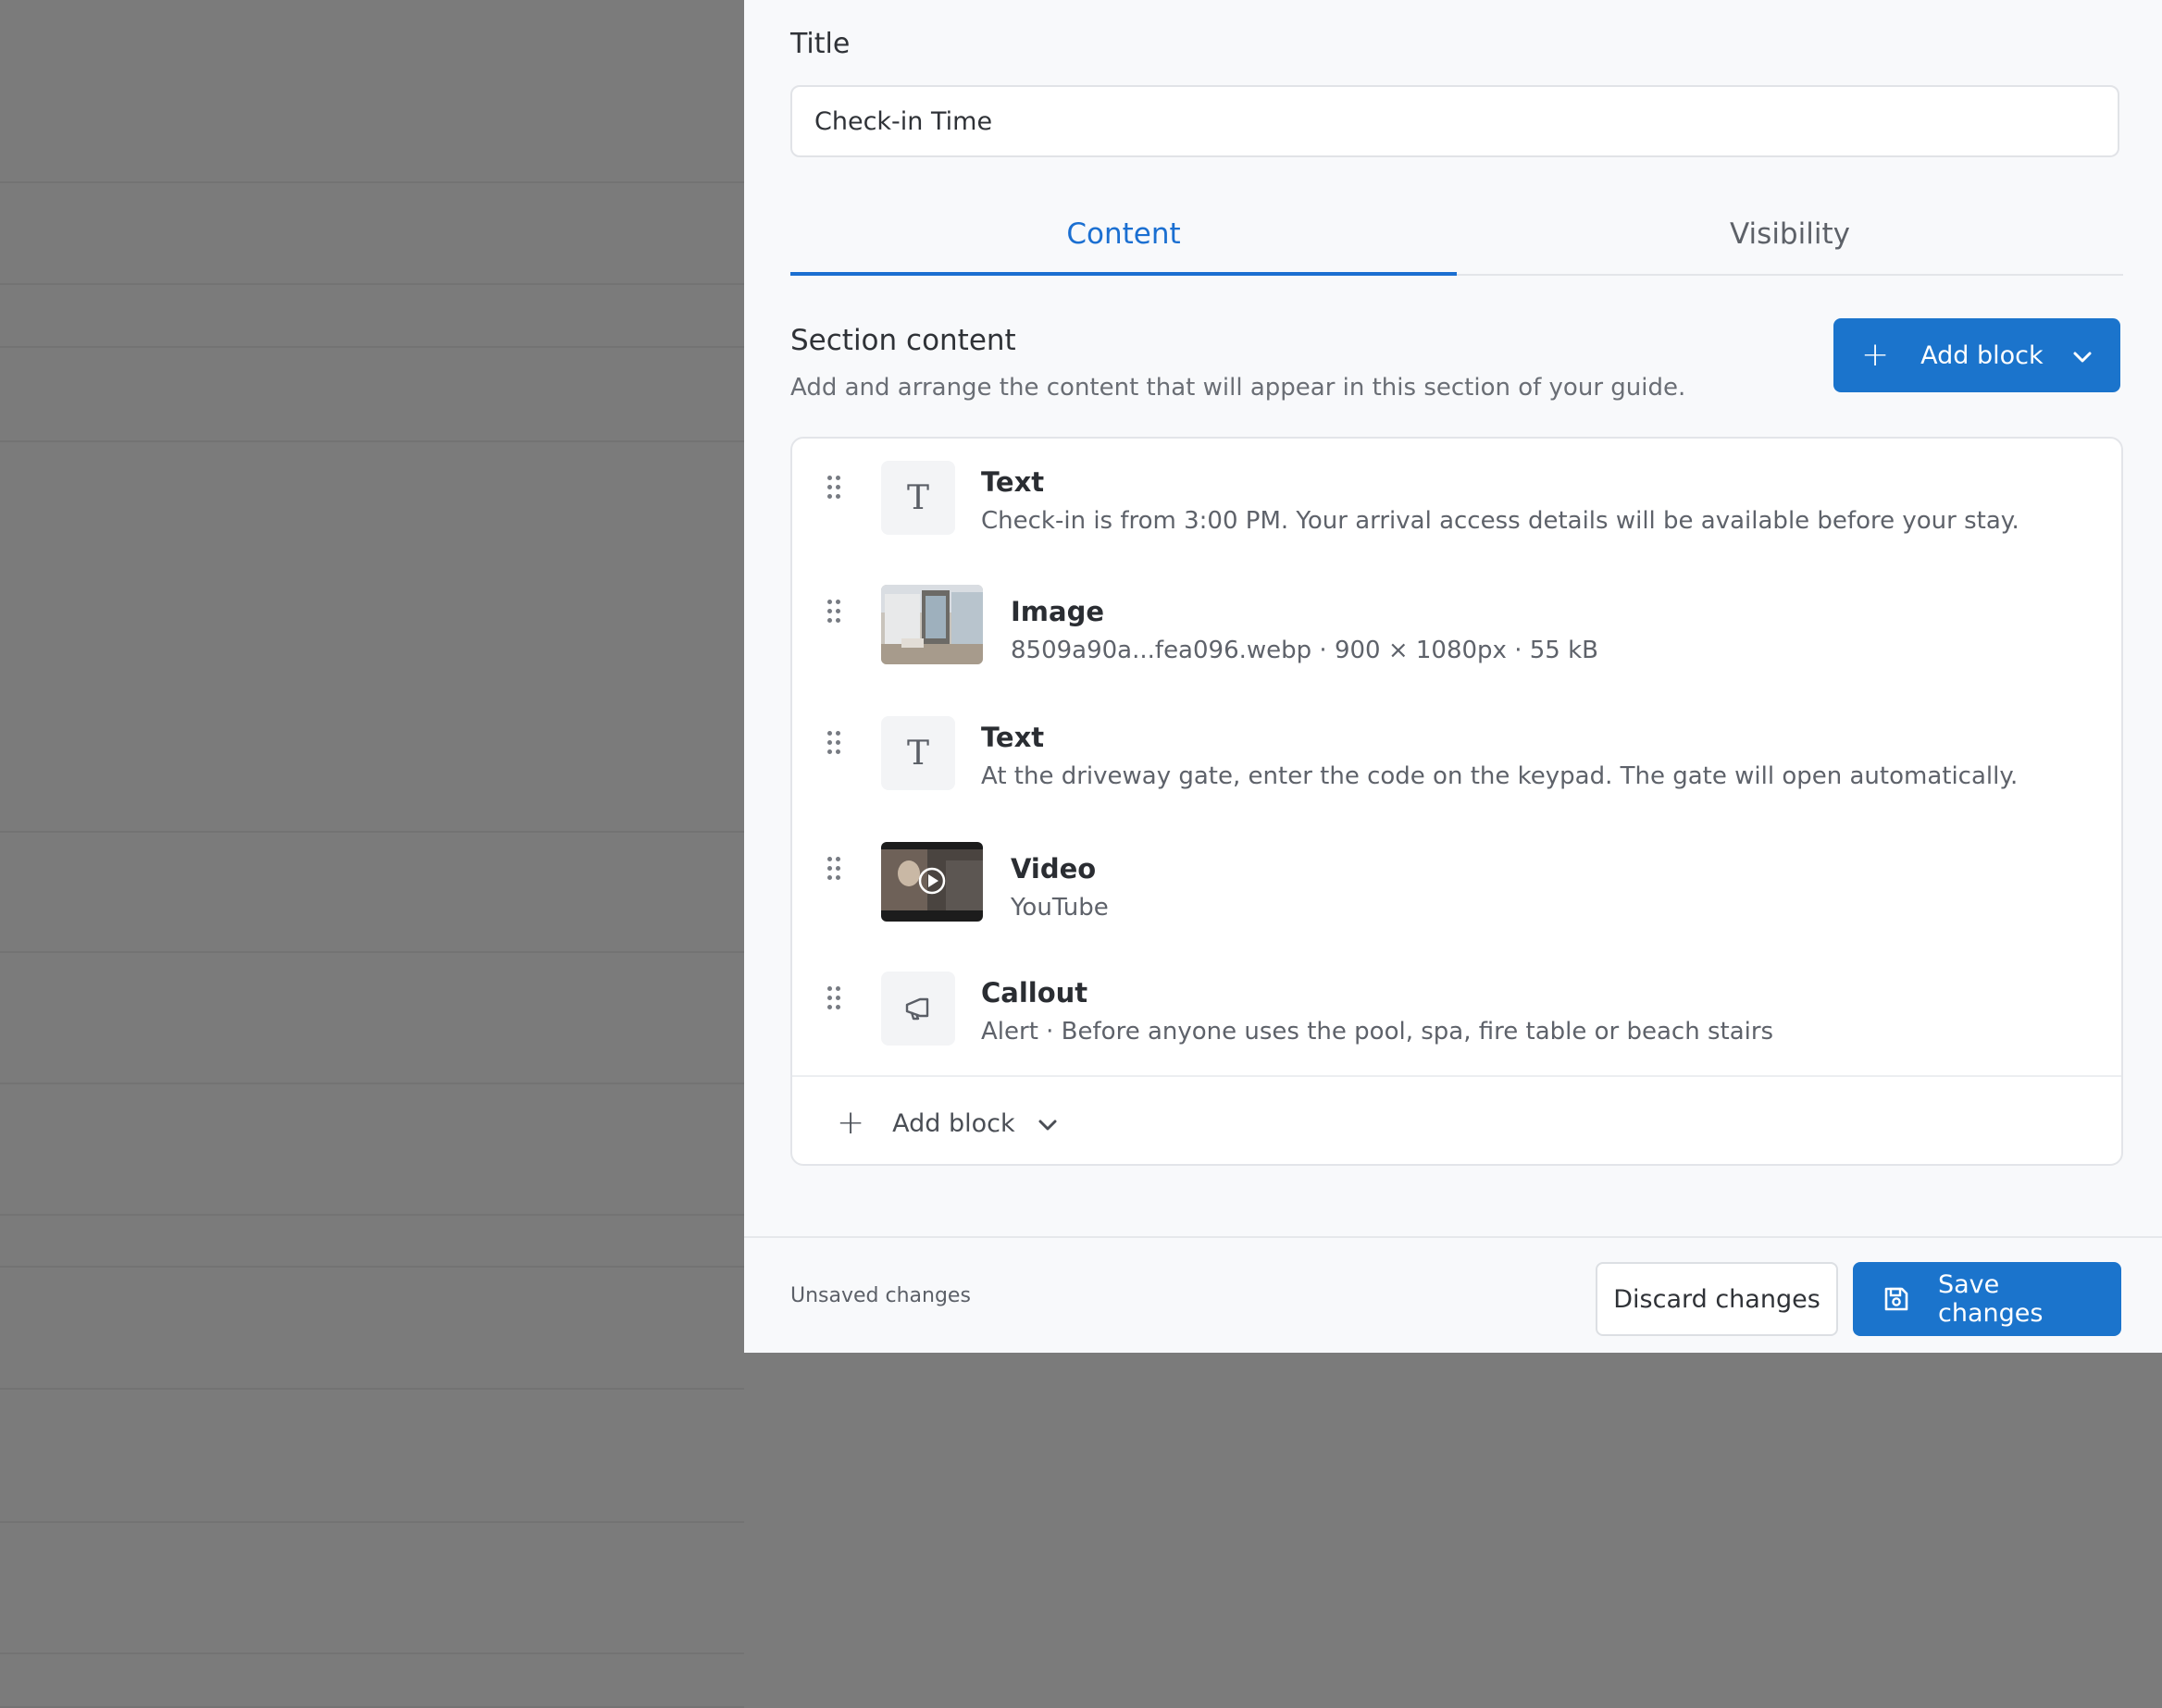 The width and height of the screenshot is (2162, 1708). I want to click on add-block-label: Add block, so click(1982, 355).